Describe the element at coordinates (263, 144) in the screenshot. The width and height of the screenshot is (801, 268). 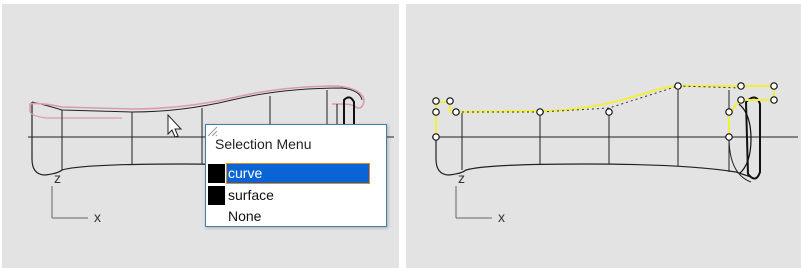
I see `selection-menu-title: Selection Menu` at that location.